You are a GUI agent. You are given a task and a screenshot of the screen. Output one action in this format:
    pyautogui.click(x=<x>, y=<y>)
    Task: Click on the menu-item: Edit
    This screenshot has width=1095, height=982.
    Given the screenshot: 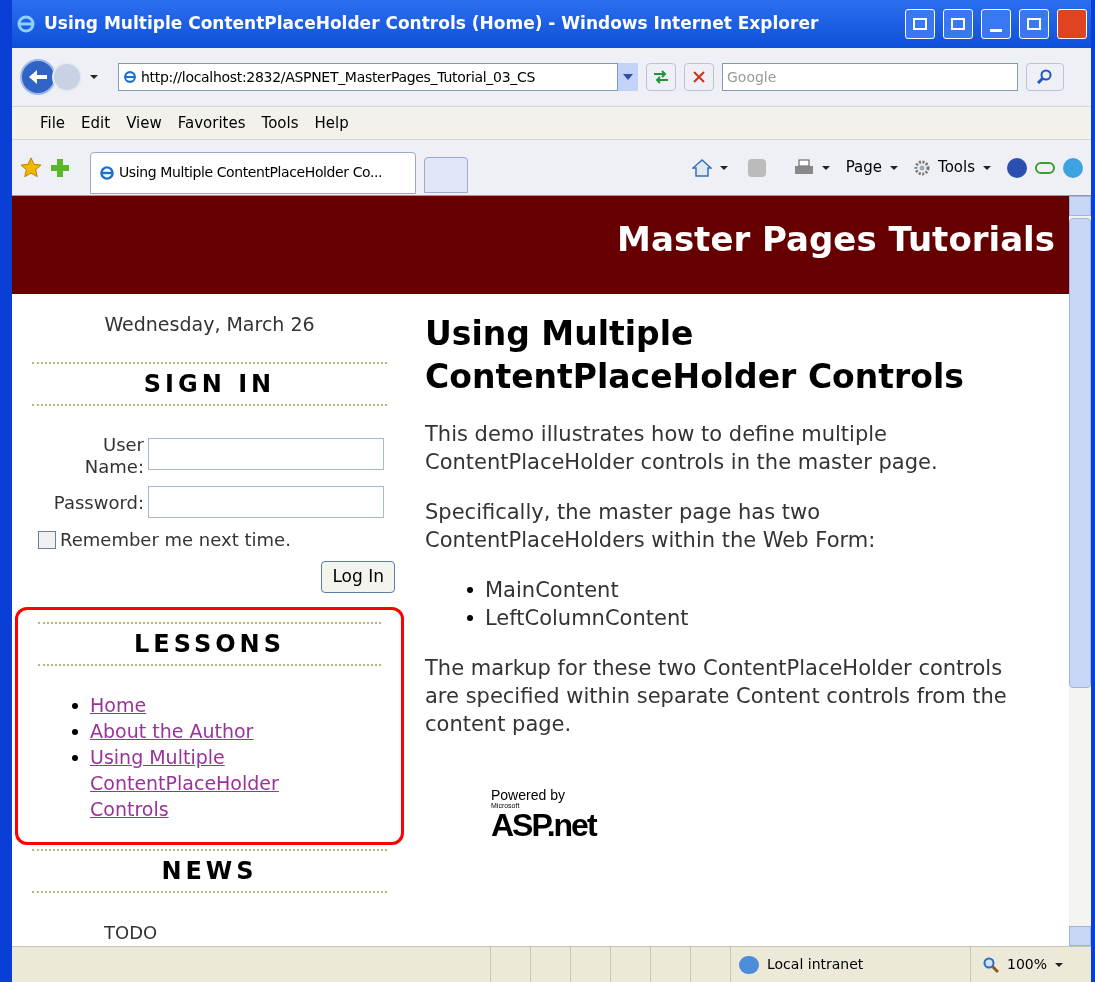 What is the action you would take?
    pyautogui.click(x=96, y=123)
    